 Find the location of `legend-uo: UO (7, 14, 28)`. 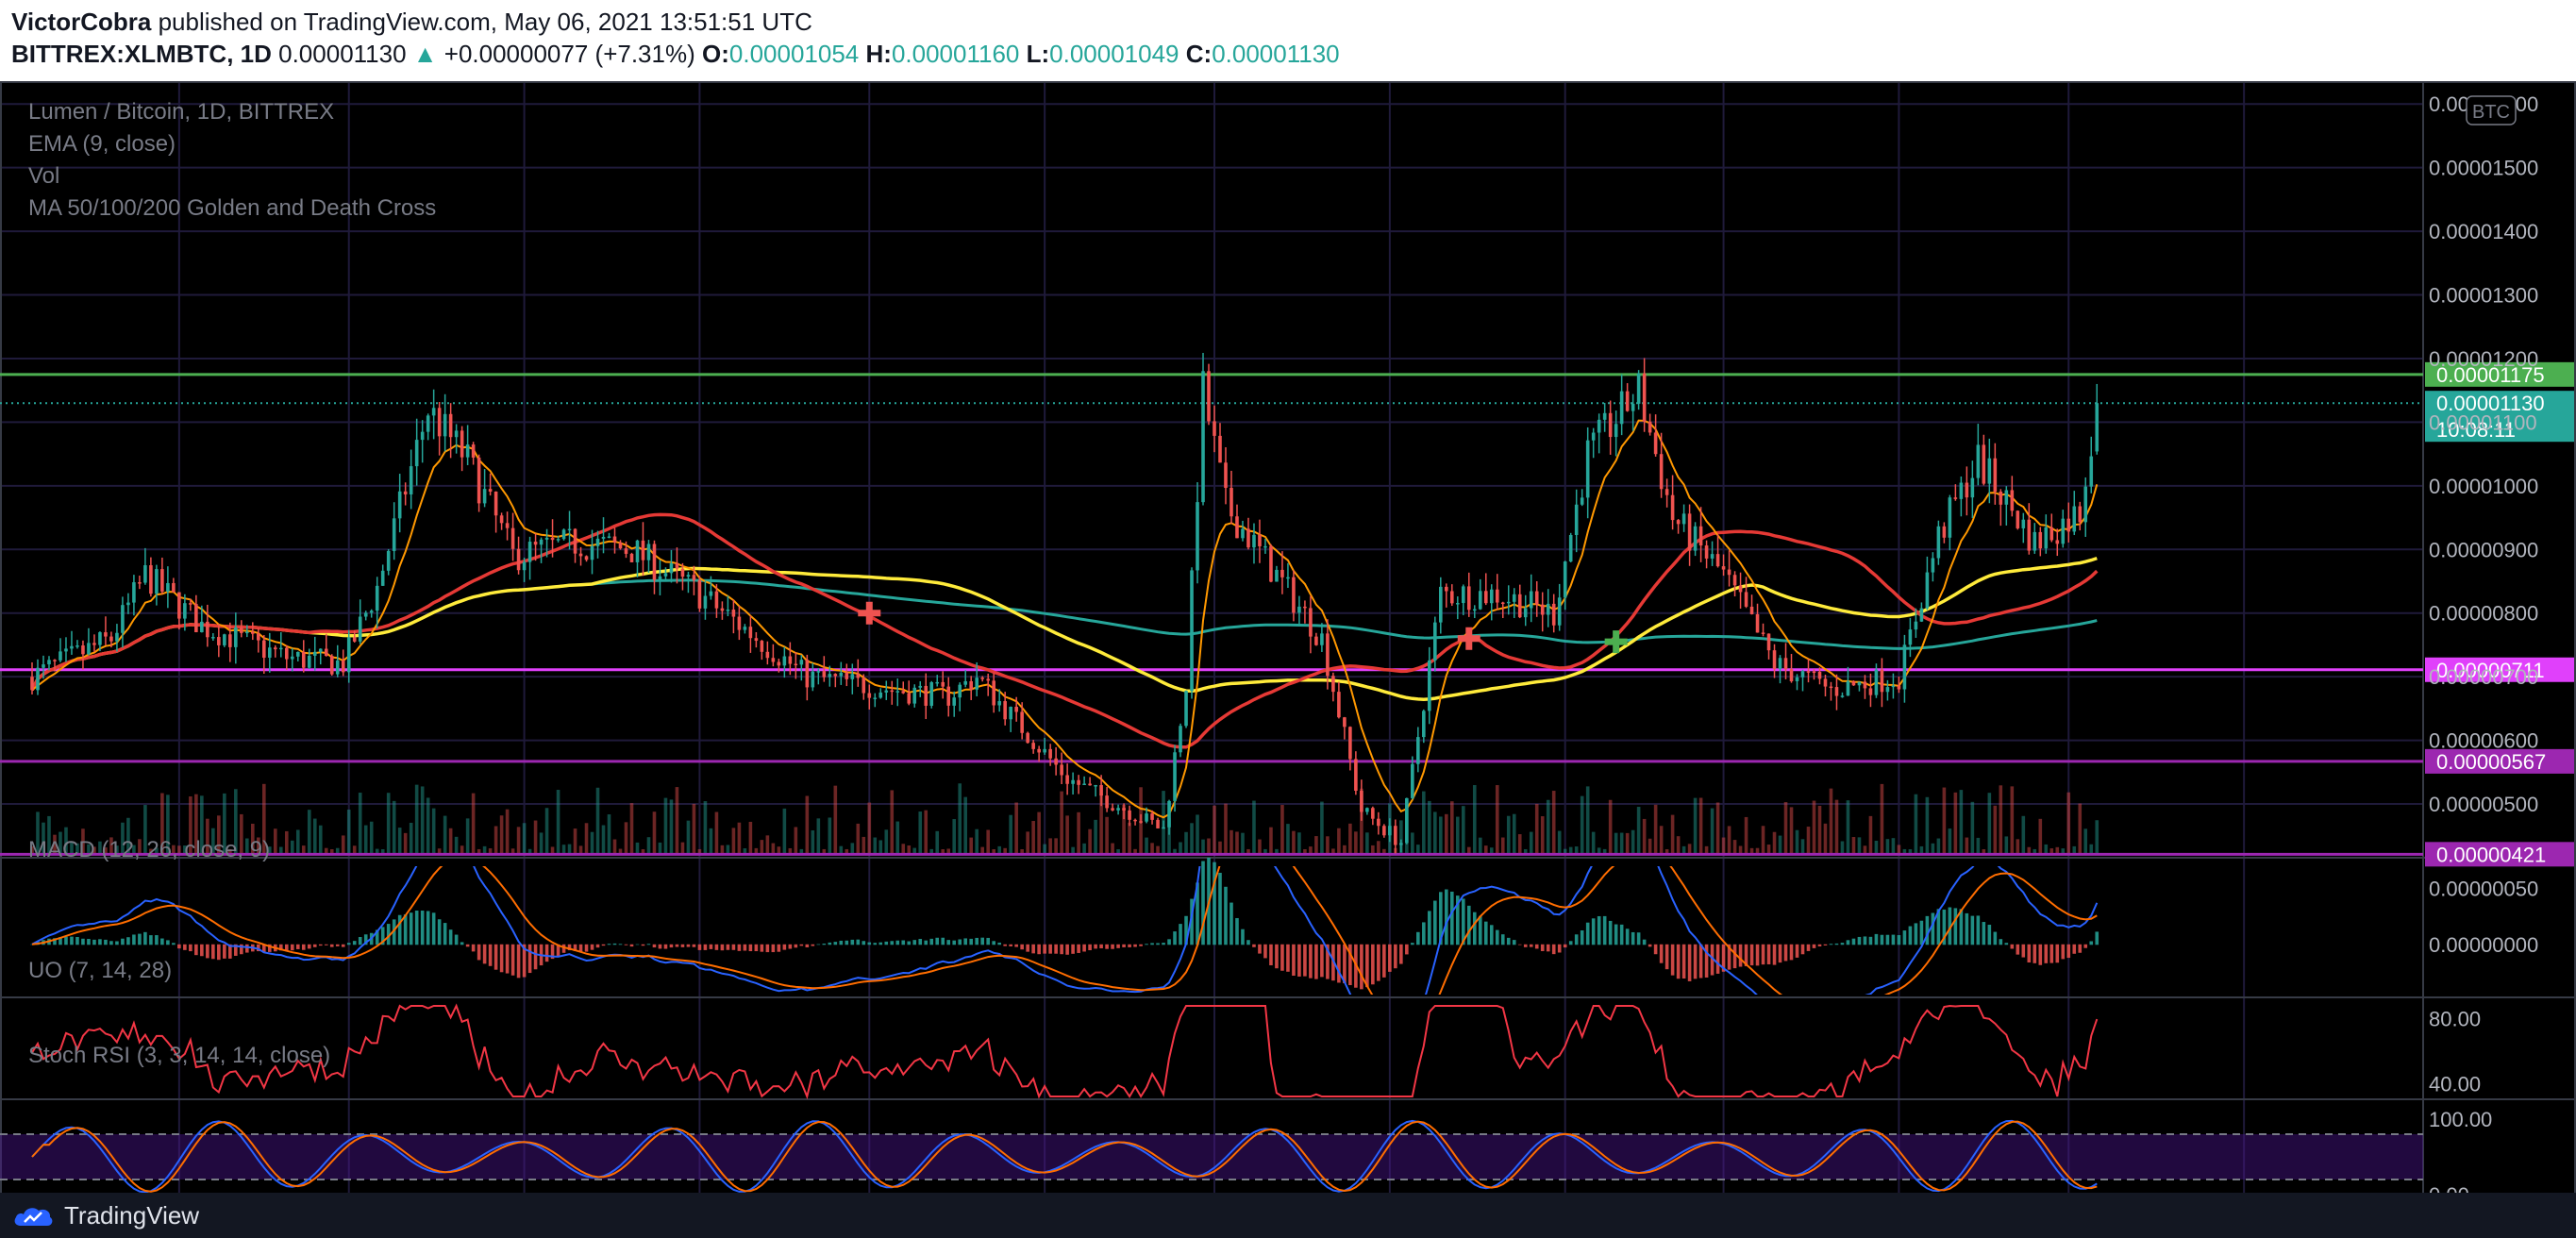

legend-uo: UO (7, 14, 28) is located at coordinates (100, 970).